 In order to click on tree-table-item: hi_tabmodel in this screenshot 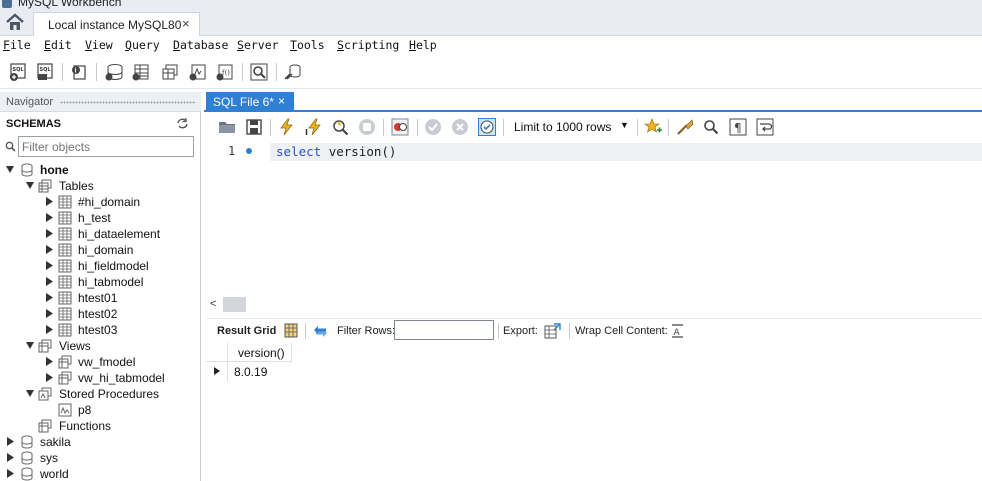, I will do `click(120, 282)`.